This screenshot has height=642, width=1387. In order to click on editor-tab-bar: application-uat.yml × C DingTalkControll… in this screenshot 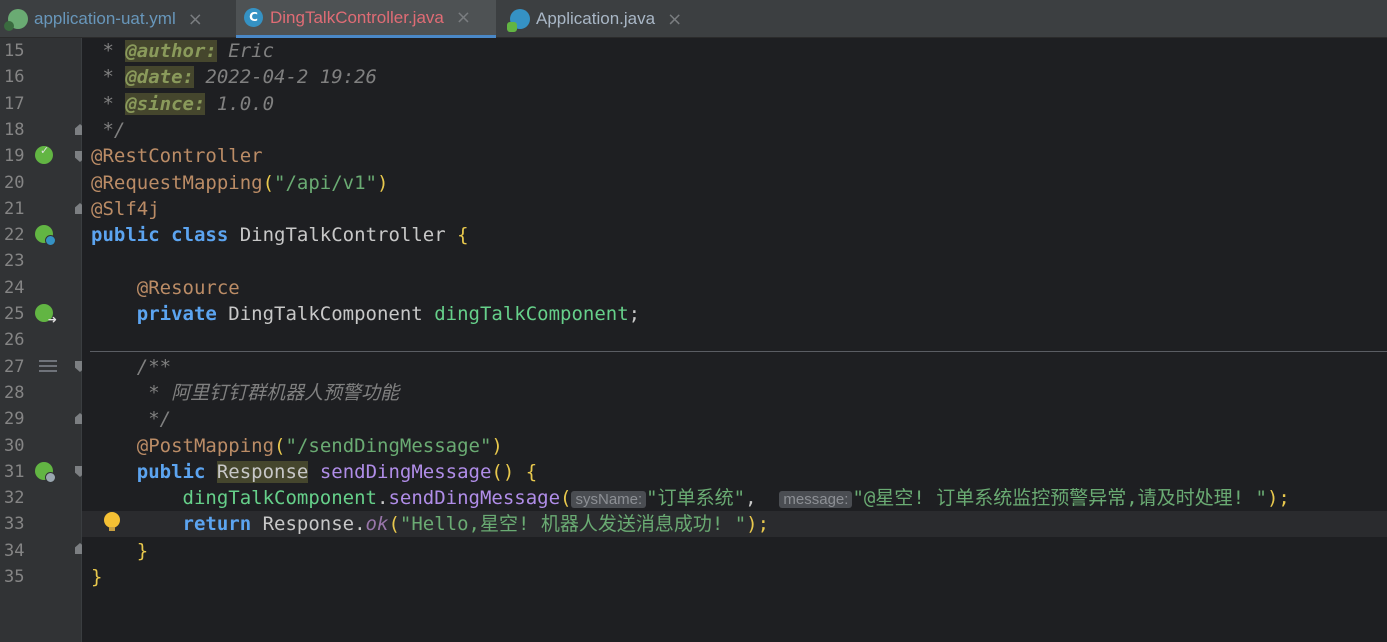, I will do `click(693, 19)`.